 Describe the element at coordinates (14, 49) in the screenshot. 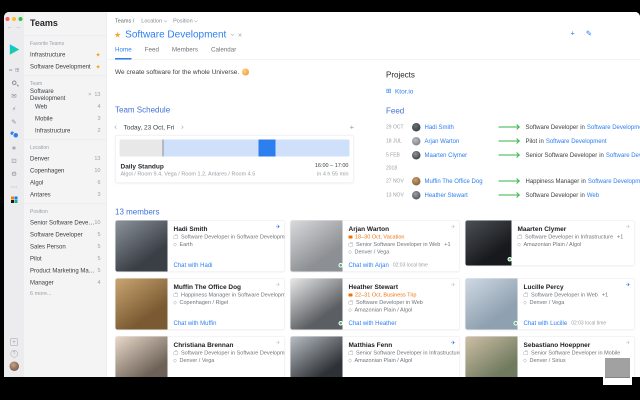

I see `space-logo-icon` at that location.